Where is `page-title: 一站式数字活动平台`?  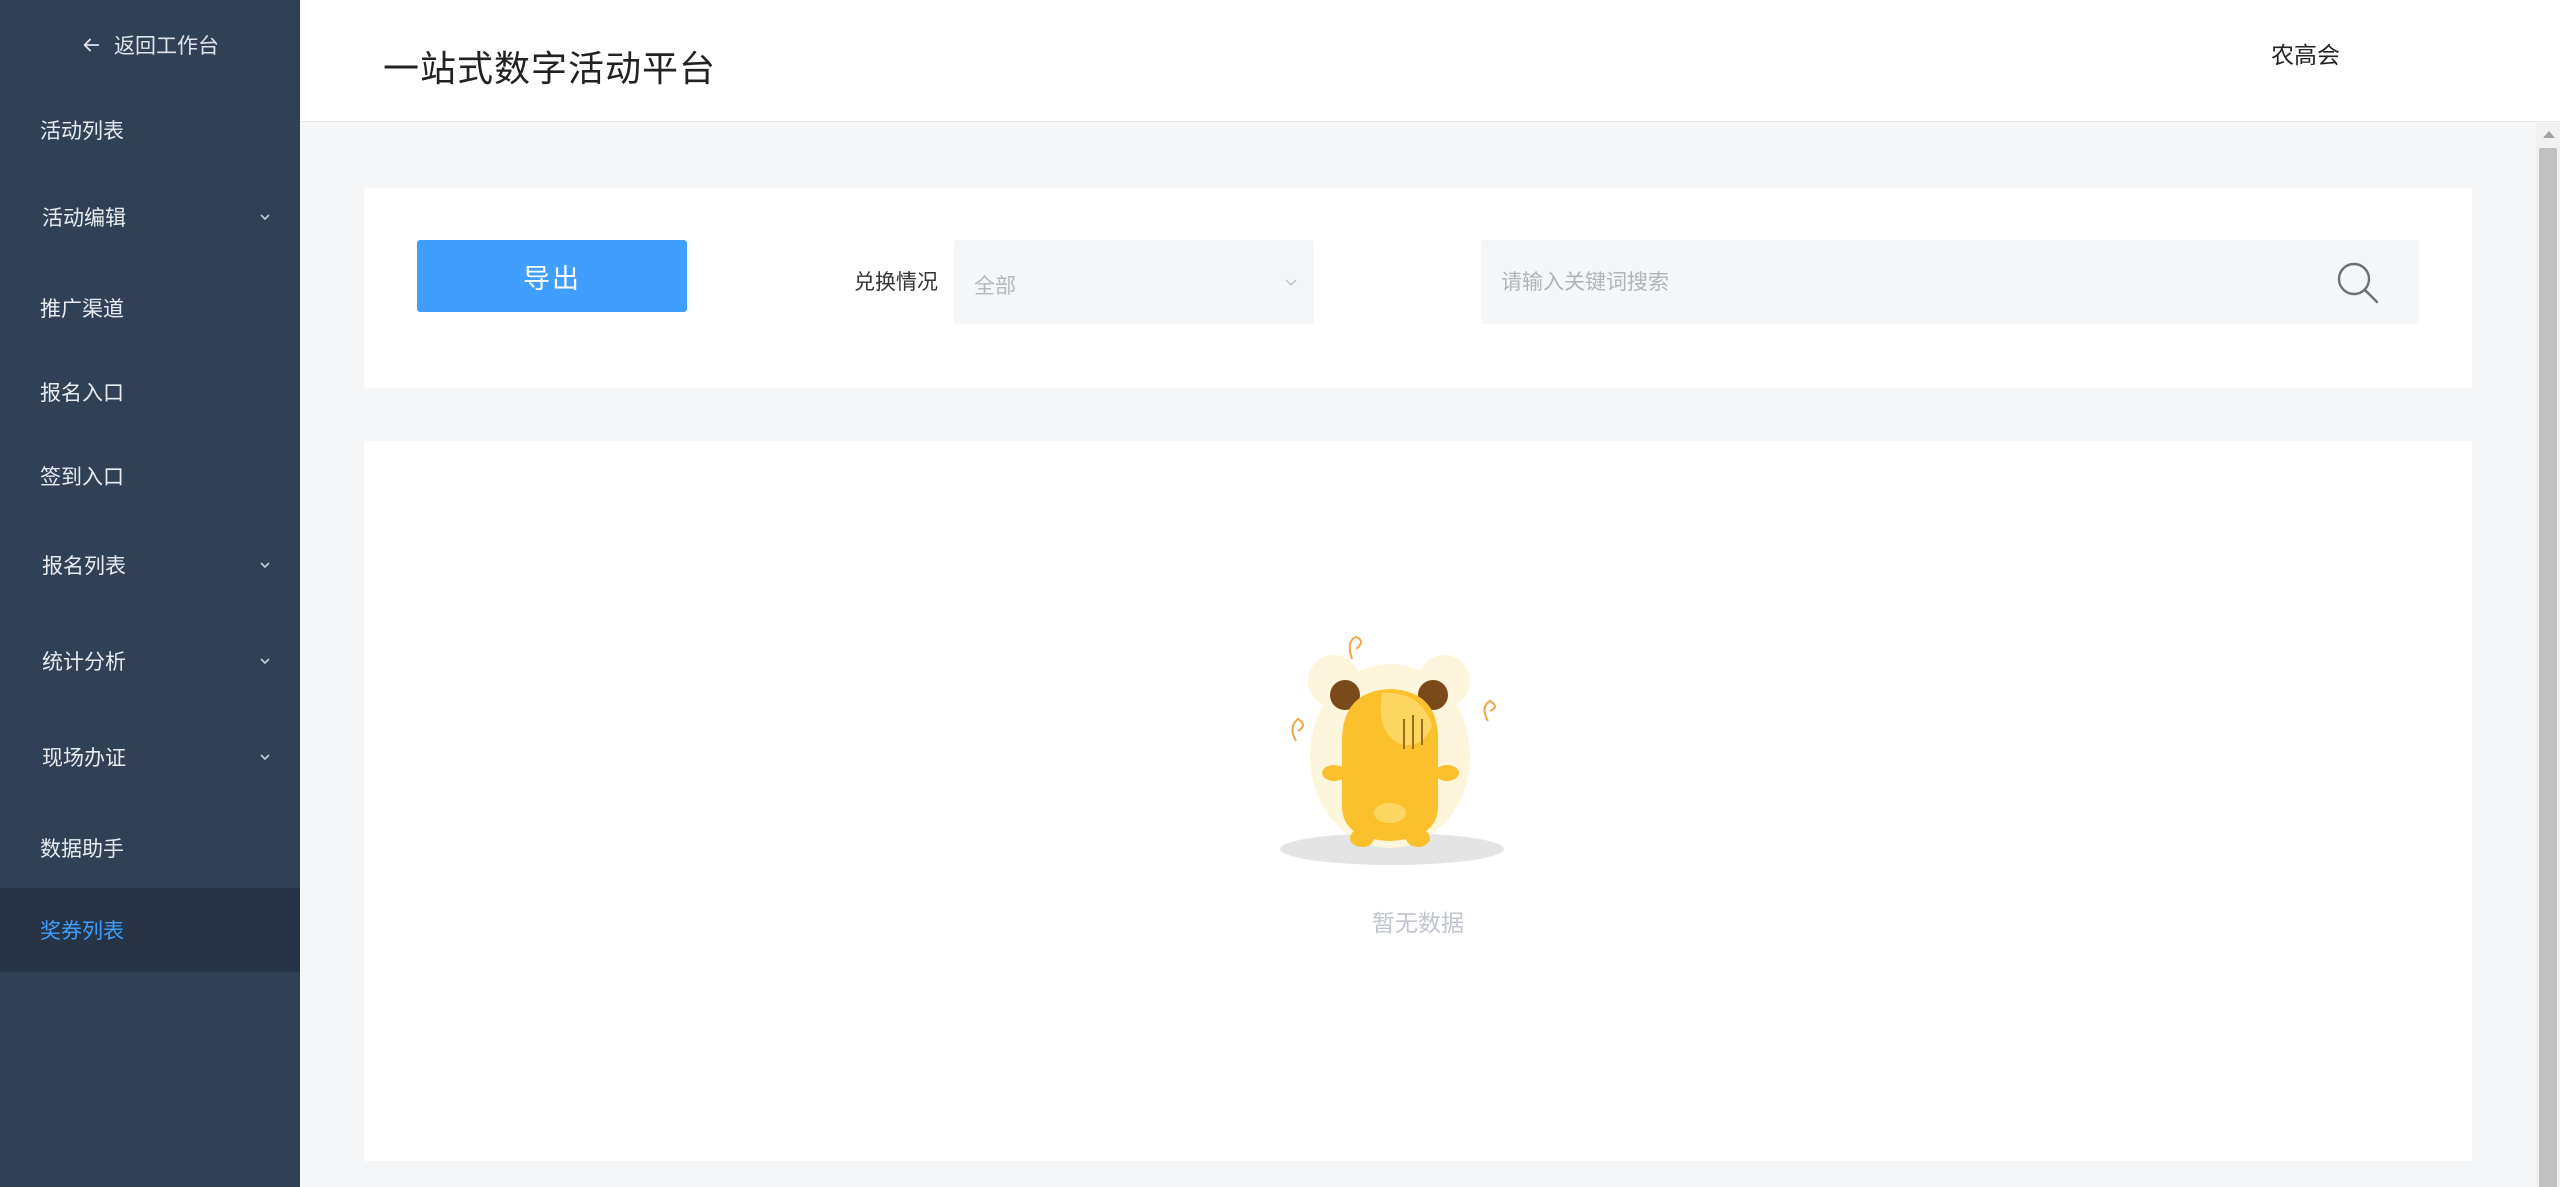 page-title: 一站式数字活动平台 is located at coordinates (550, 69).